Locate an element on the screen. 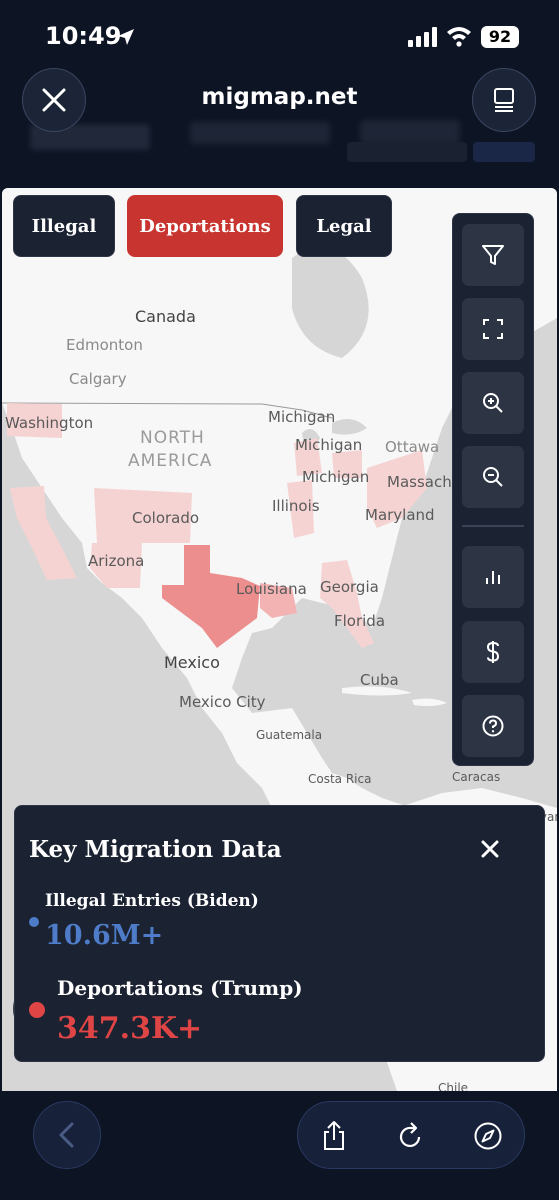 This screenshot has width=559, height=1200. tabs-button is located at coordinates (504, 100).